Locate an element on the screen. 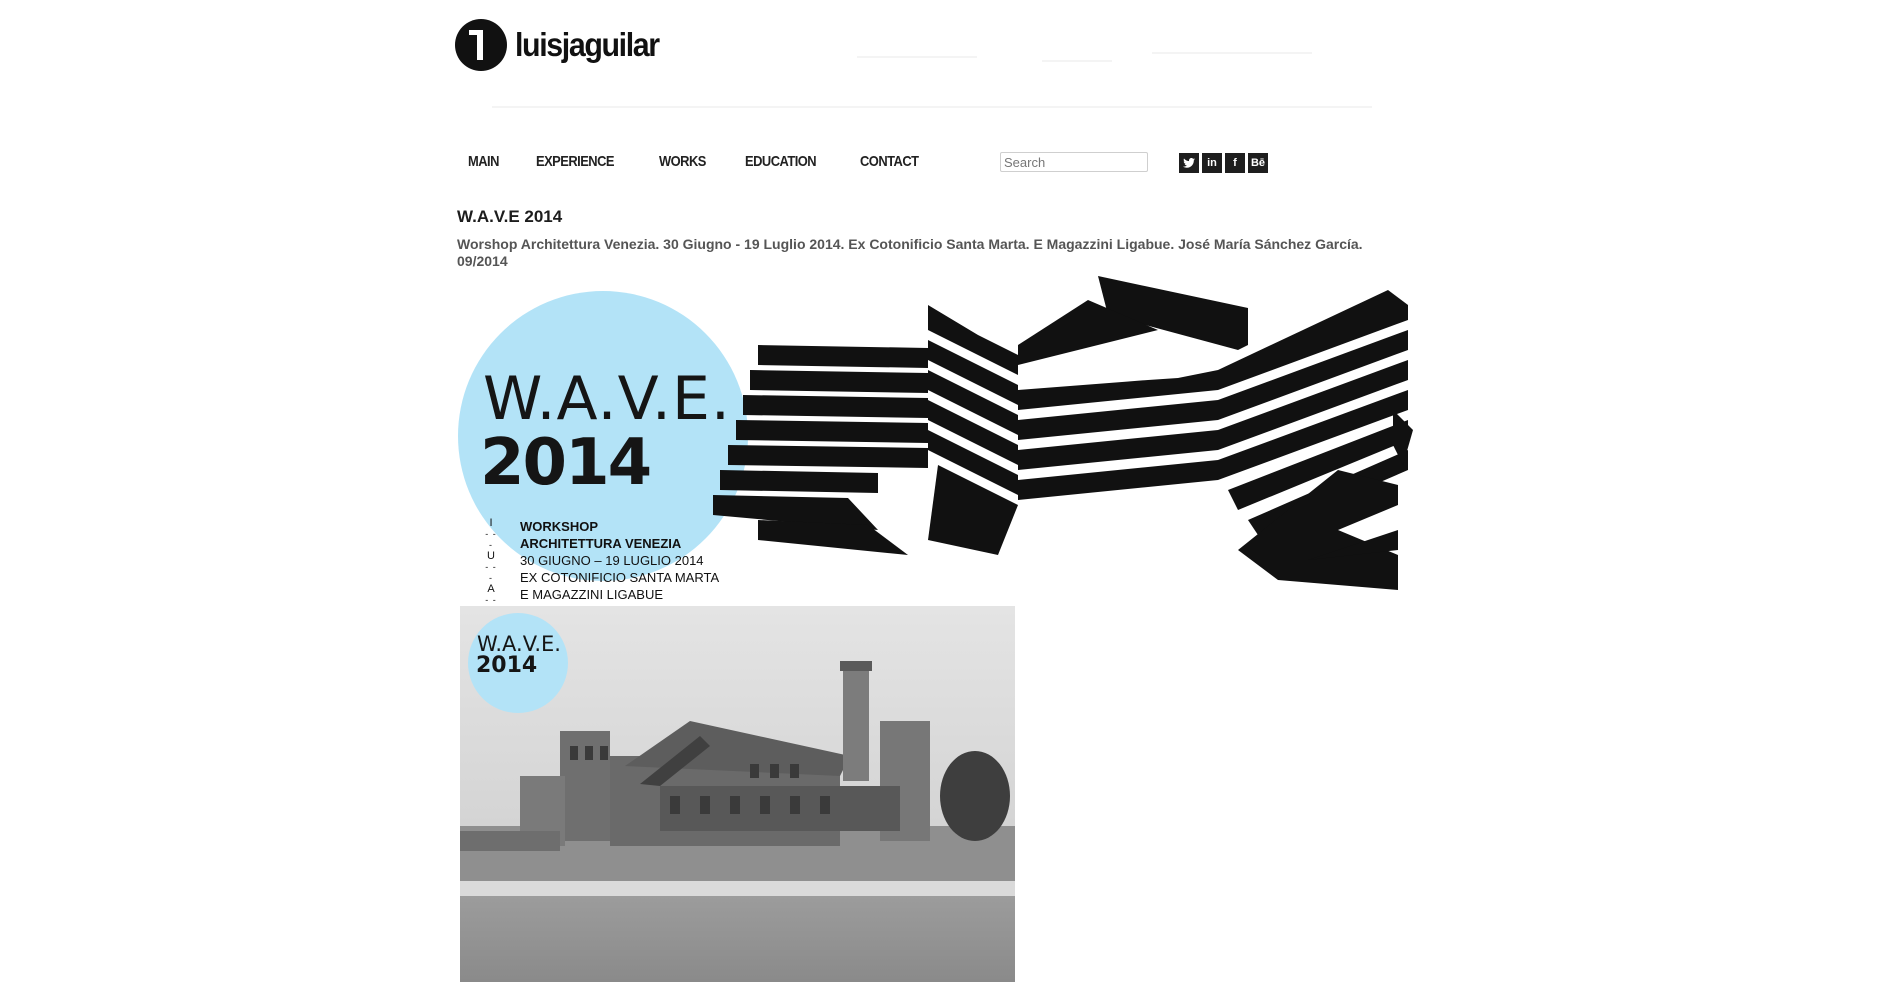 The width and height of the screenshot is (1896, 982). photo-scene is located at coordinates (737, 794).